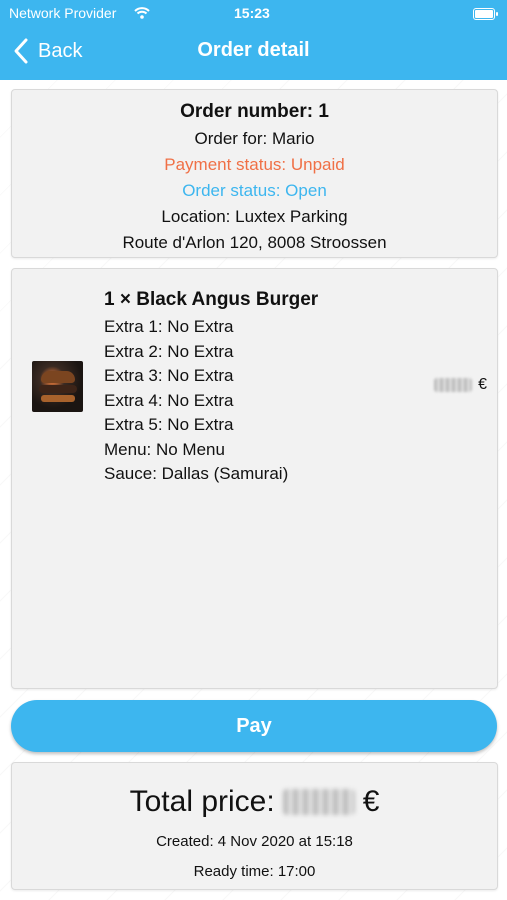 This screenshot has height=900, width=507. Describe the element at coordinates (453, 385) in the screenshot. I see `blurred-amount` at that location.